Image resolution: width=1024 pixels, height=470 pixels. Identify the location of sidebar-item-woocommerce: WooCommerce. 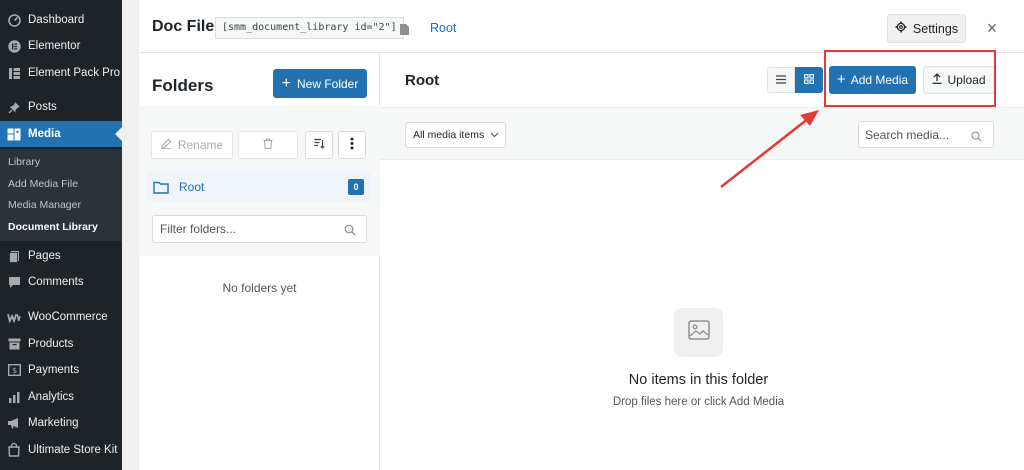
(61, 317).